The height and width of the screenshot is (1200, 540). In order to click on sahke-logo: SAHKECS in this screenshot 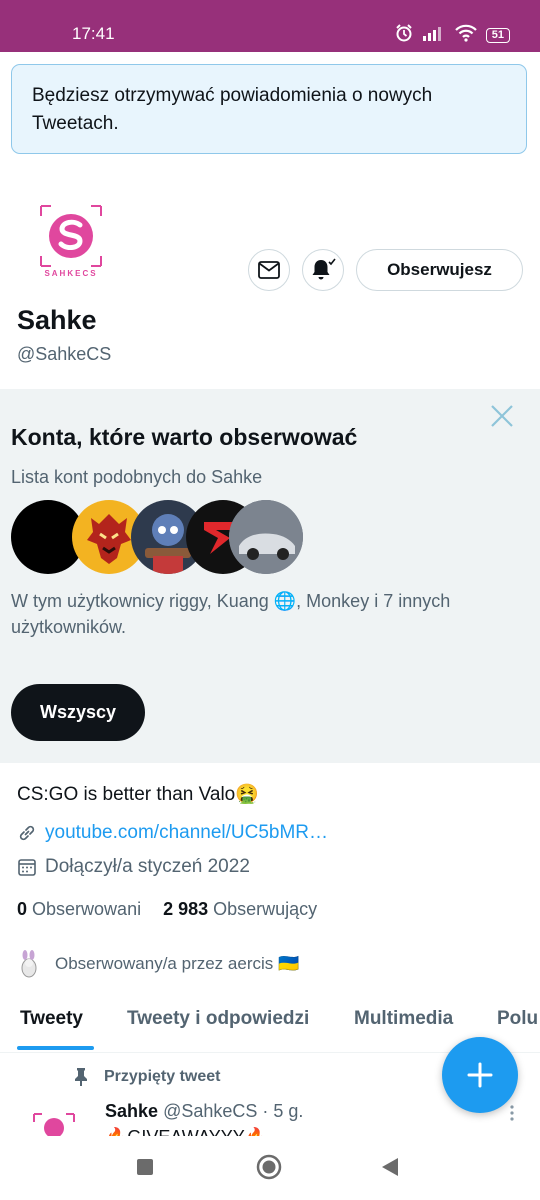, I will do `click(71, 241)`.